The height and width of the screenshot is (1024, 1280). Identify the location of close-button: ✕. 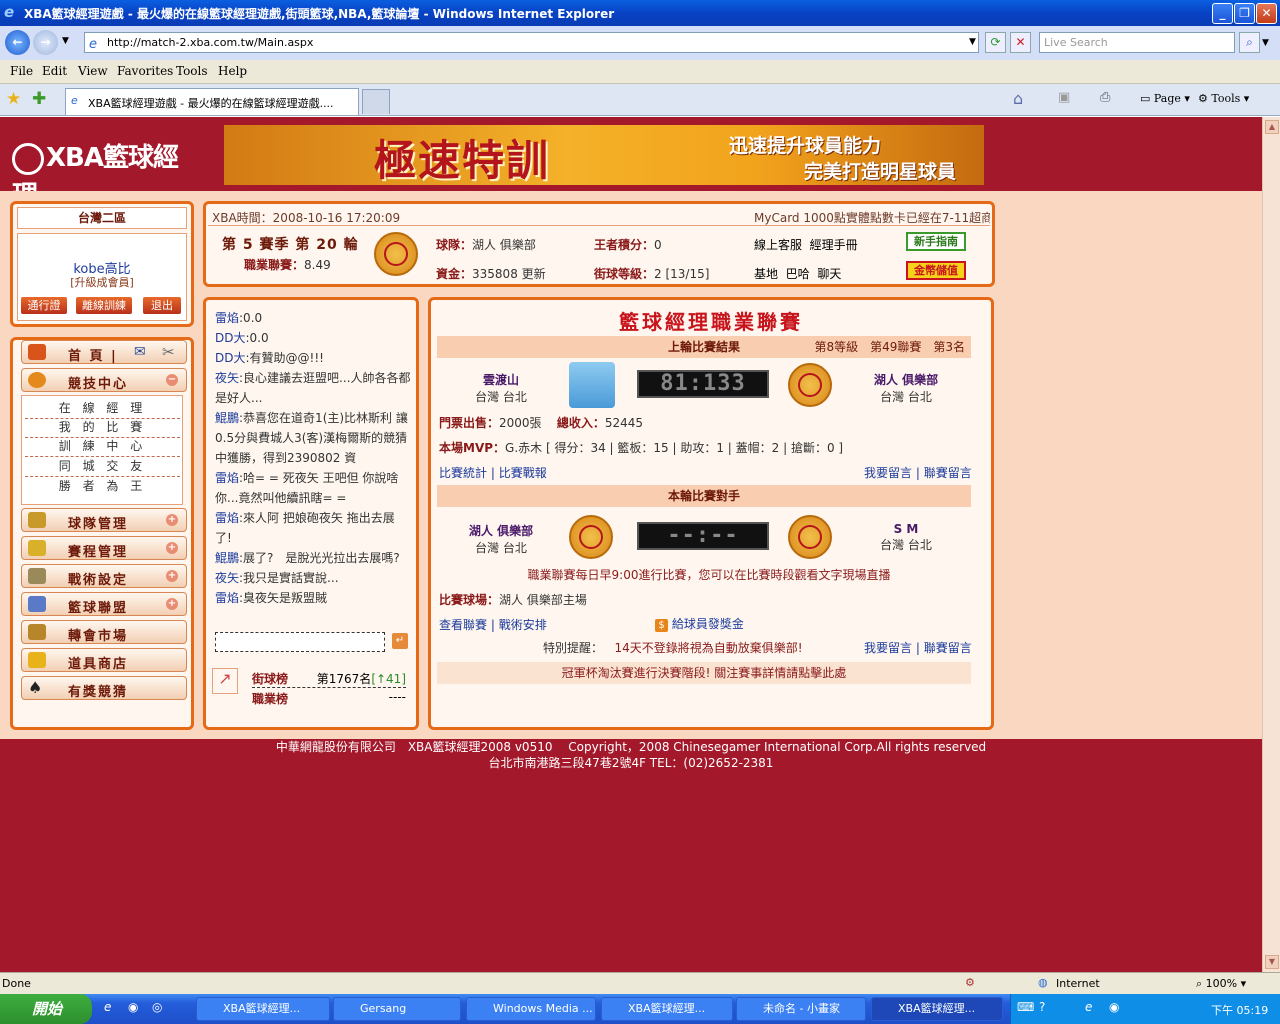
(1266, 13).